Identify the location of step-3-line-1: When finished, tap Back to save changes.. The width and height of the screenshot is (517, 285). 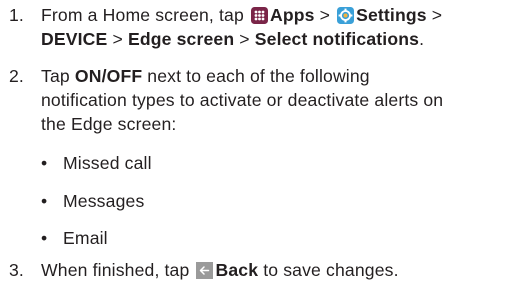
(276, 270).